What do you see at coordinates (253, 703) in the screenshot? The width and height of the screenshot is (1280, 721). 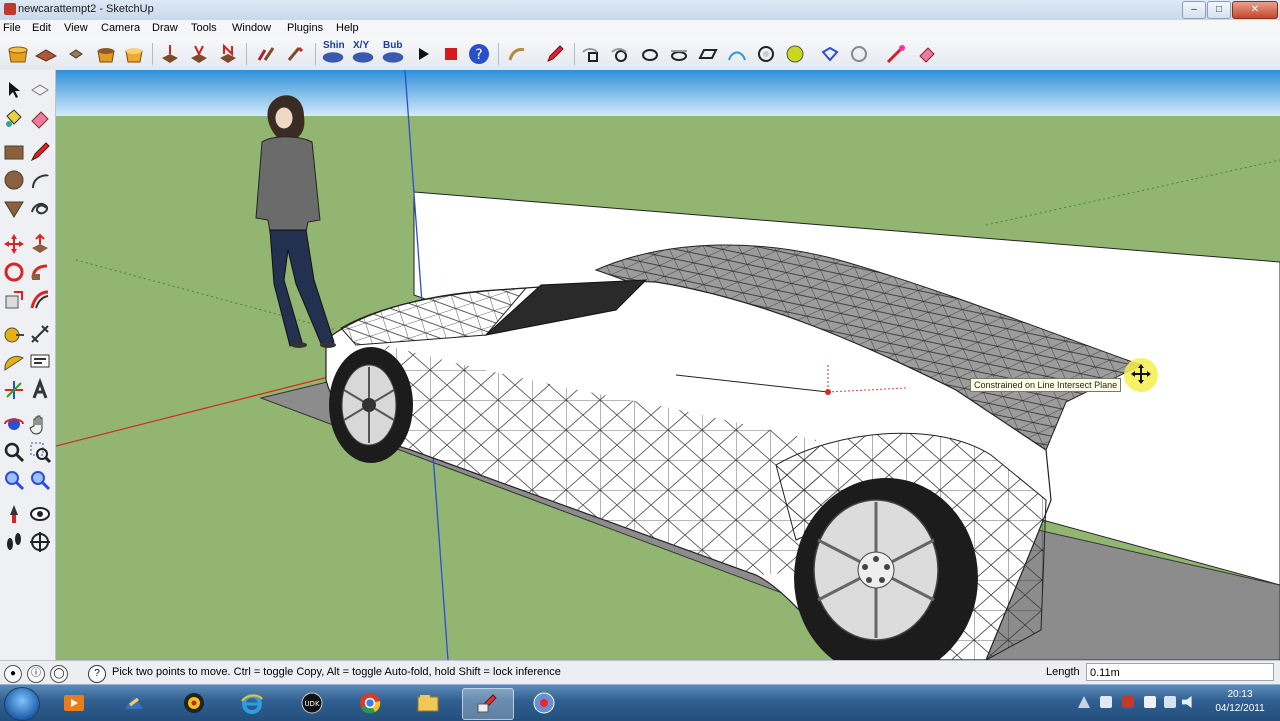 I see `taskbar-internet-explorer` at bounding box center [253, 703].